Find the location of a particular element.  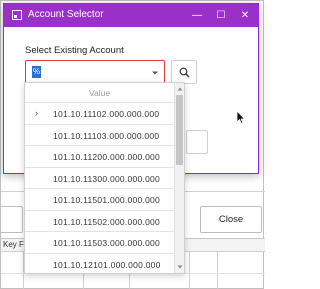

account-value: 101.10.11300.000.000.000 is located at coordinates (106, 178).